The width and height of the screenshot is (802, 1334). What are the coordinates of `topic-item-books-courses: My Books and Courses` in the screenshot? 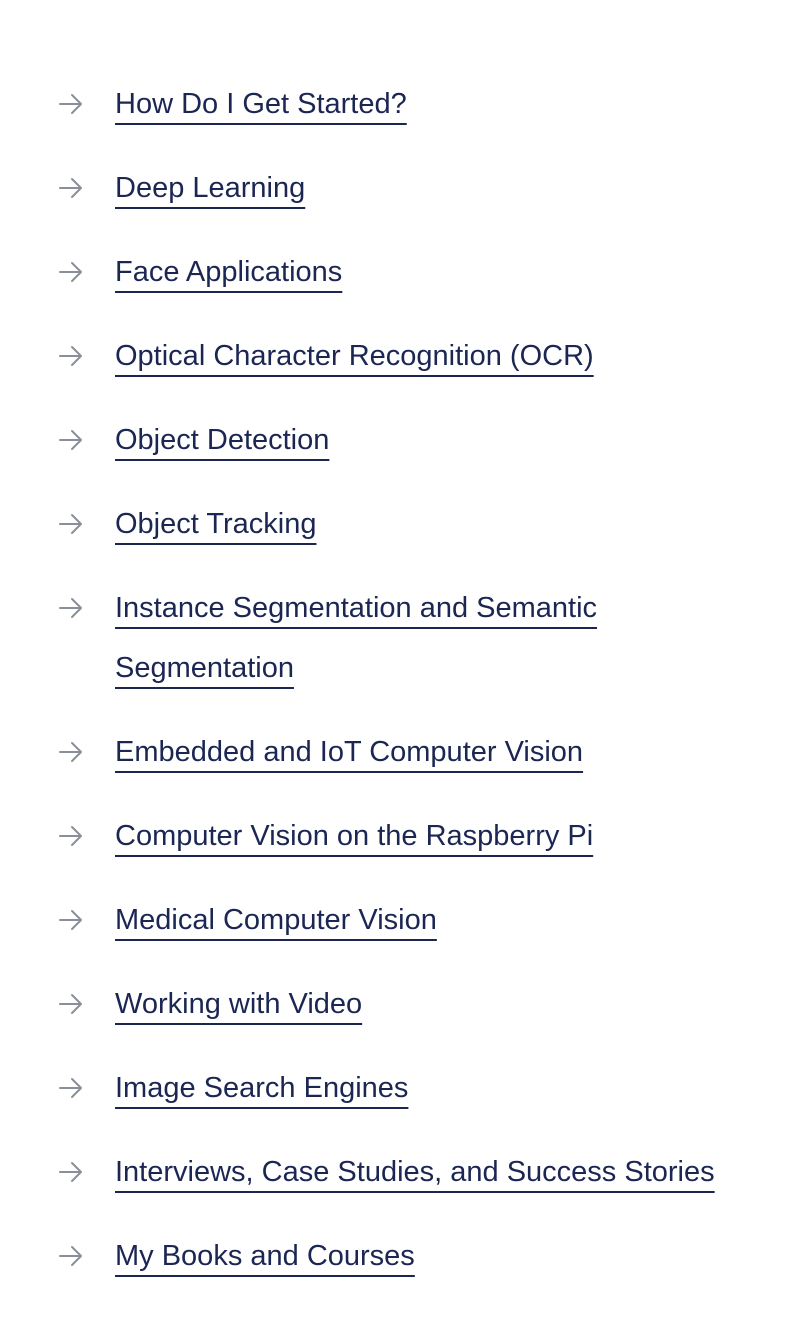 It's located at (401, 1256).